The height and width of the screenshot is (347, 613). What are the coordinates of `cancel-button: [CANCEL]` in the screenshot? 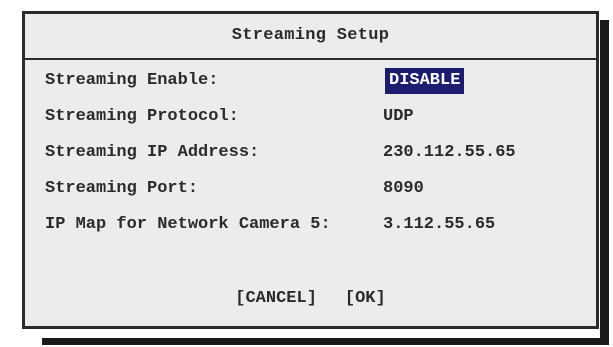 It's located at (276, 299).